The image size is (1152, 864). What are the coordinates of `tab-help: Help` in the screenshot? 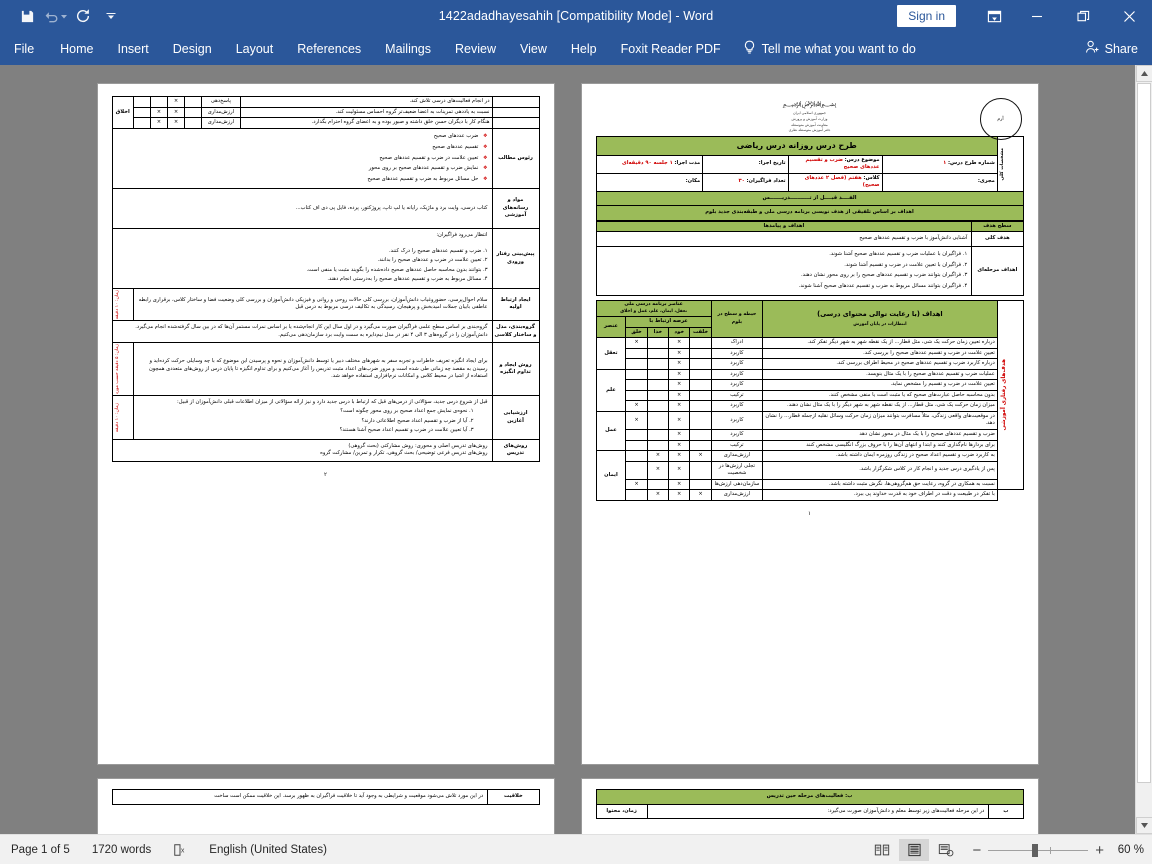 It's located at (584, 48).